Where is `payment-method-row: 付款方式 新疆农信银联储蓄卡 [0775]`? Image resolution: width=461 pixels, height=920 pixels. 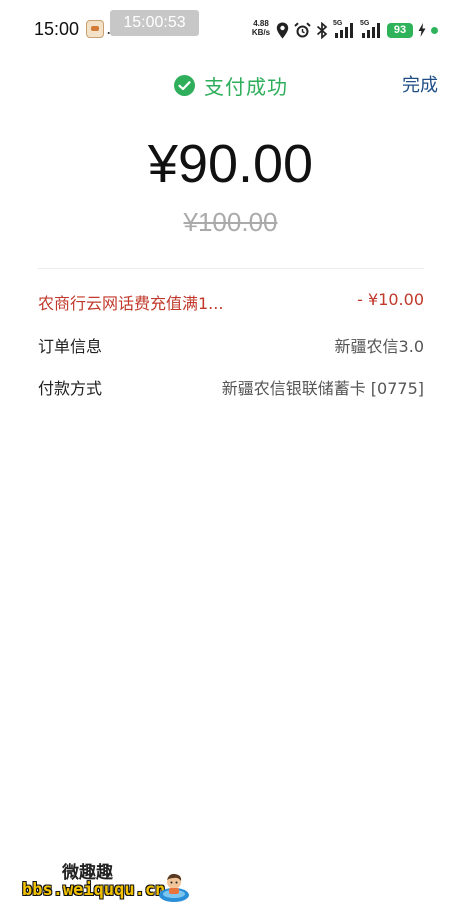 payment-method-row: 付款方式 新疆农信银联储蓄卡 [0775] is located at coordinates (231, 387).